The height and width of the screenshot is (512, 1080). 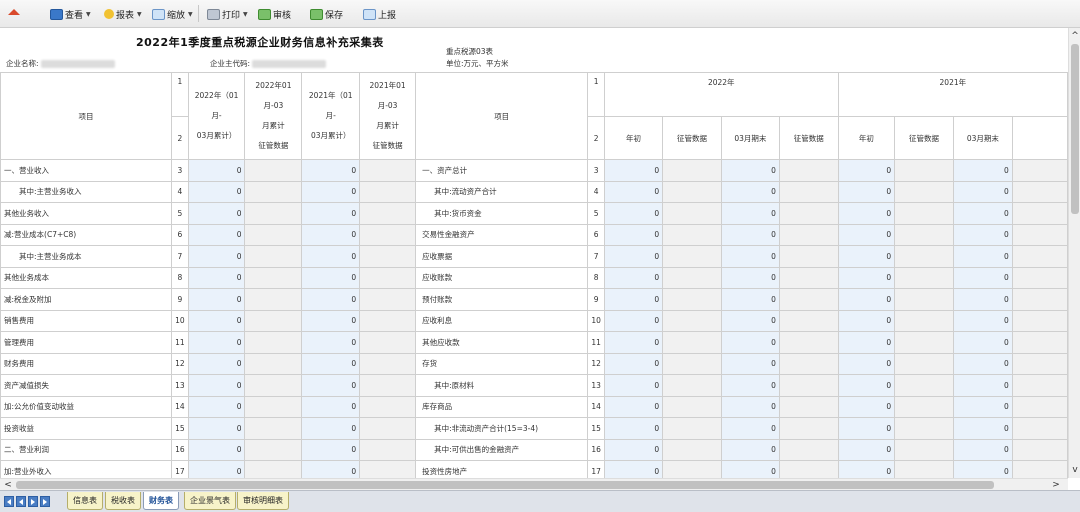 I want to click on view-menu-button: 查看 ▼, so click(x=70, y=14).